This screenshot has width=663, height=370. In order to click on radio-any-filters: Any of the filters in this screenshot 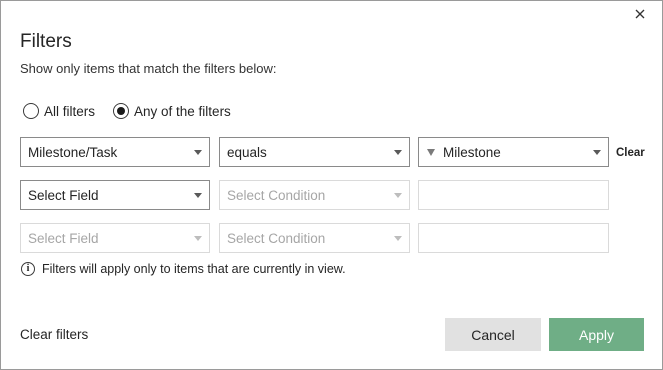, I will do `click(172, 111)`.